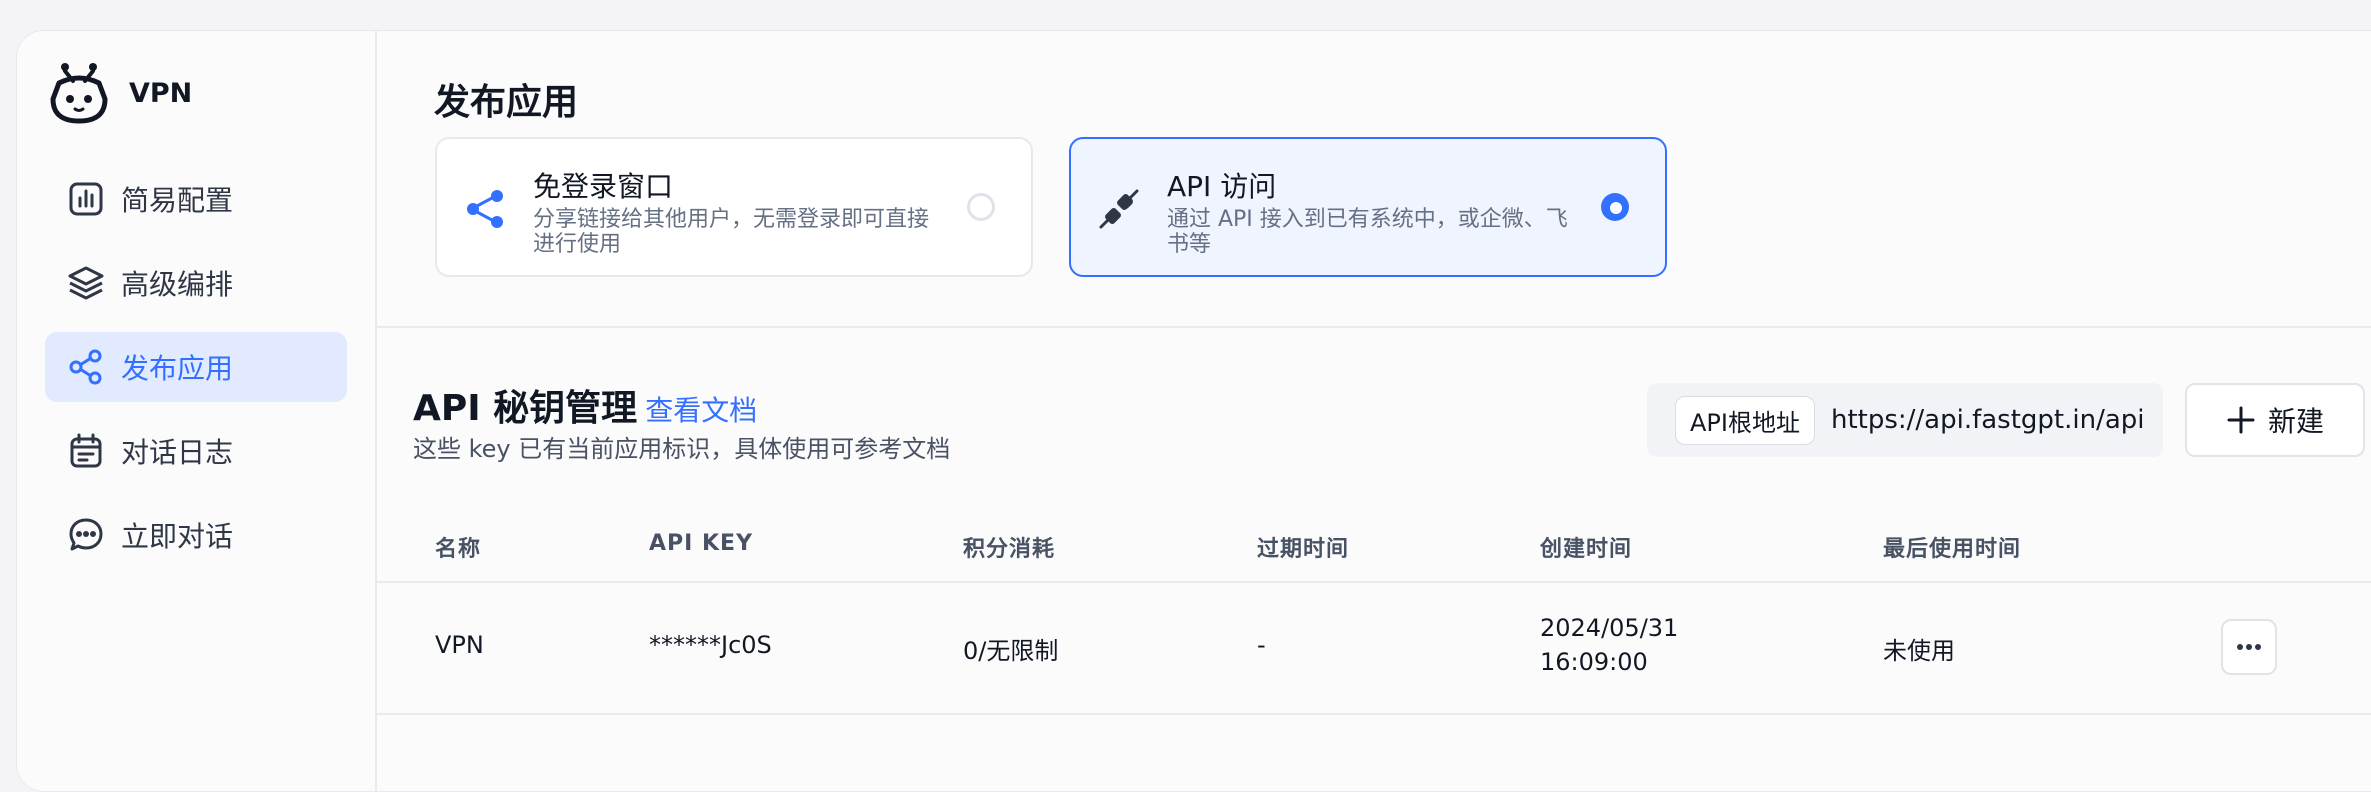 Image resolution: width=2371 pixels, height=792 pixels. Describe the element at coordinates (86, 199) in the screenshot. I see `bar-chart-icon` at that location.